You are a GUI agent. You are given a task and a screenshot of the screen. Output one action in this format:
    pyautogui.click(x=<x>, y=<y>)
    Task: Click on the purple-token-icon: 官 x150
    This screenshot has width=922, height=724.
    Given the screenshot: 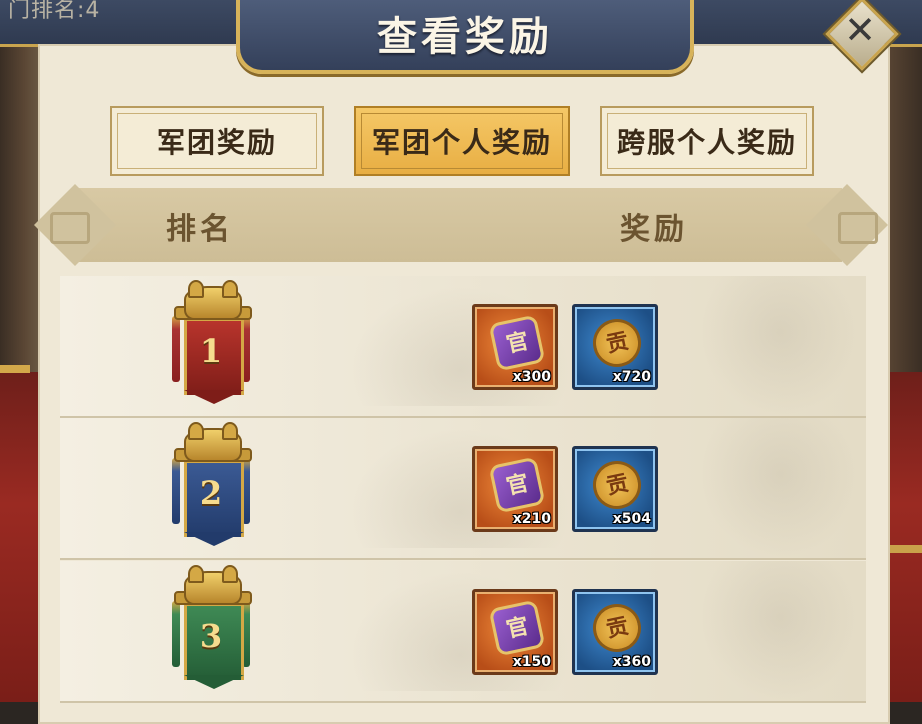 What is the action you would take?
    pyautogui.click(x=515, y=632)
    